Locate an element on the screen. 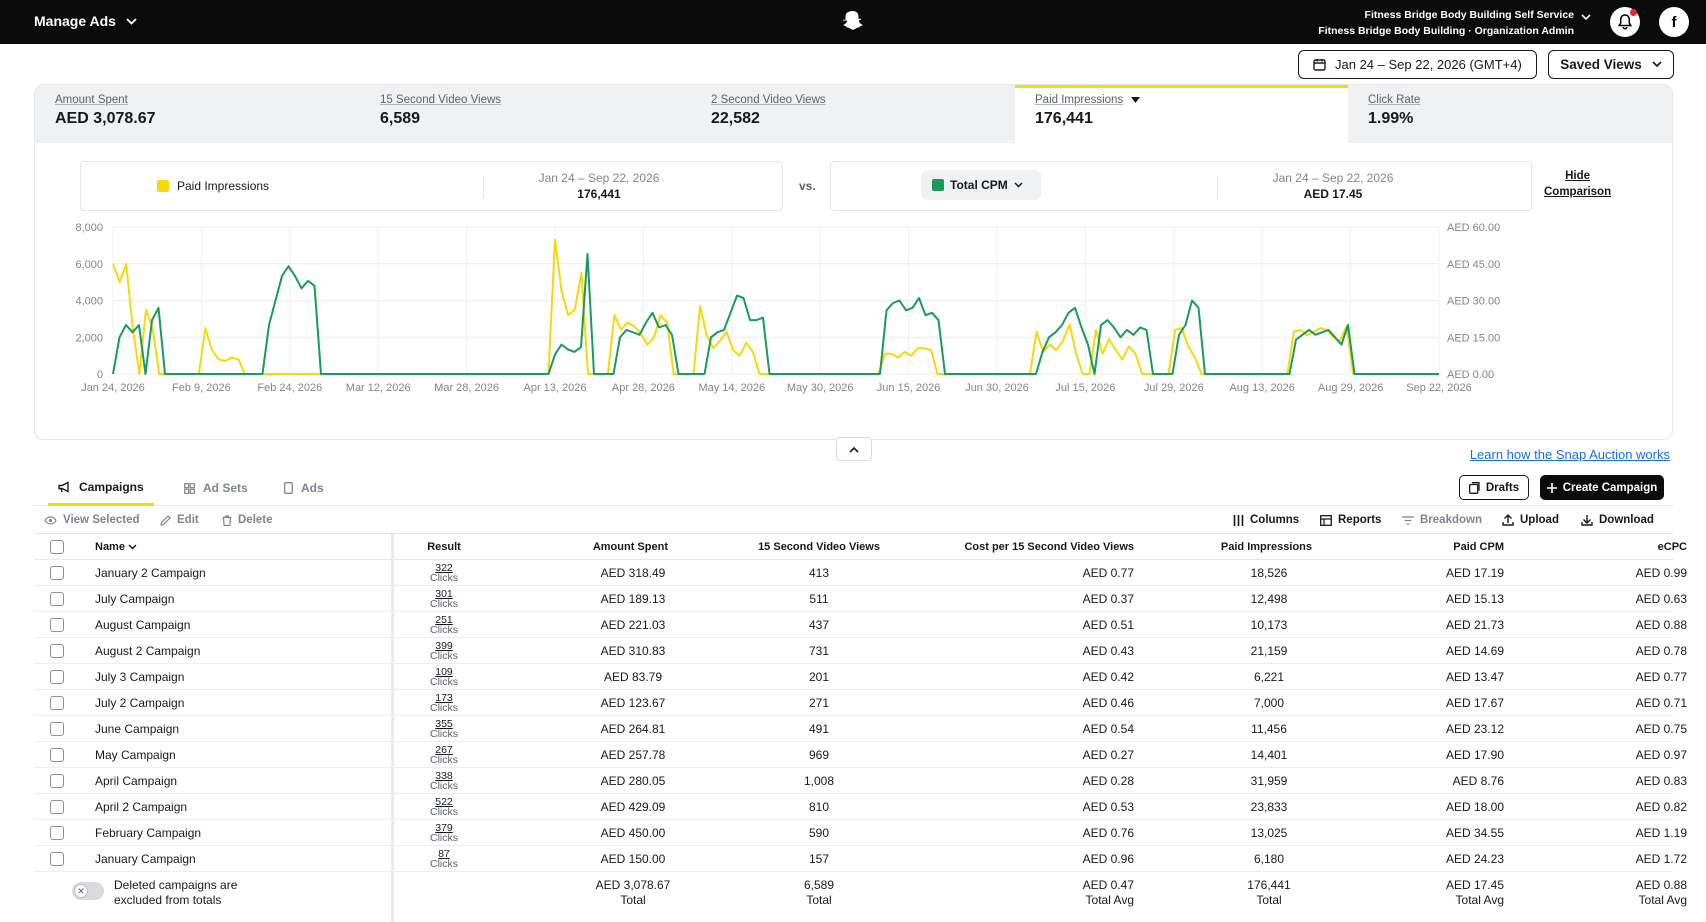 Image resolution: width=1706 pixels, height=922 pixels. campaign-name: April 2 Campaign is located at coordinates (141, 807).